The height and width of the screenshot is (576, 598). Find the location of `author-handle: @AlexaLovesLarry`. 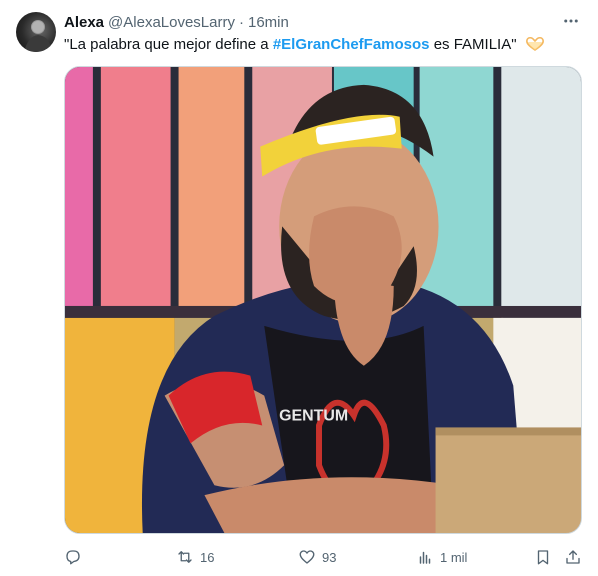

author-handle: @AlexaLovesLarry is located at coordinates (171, 22).